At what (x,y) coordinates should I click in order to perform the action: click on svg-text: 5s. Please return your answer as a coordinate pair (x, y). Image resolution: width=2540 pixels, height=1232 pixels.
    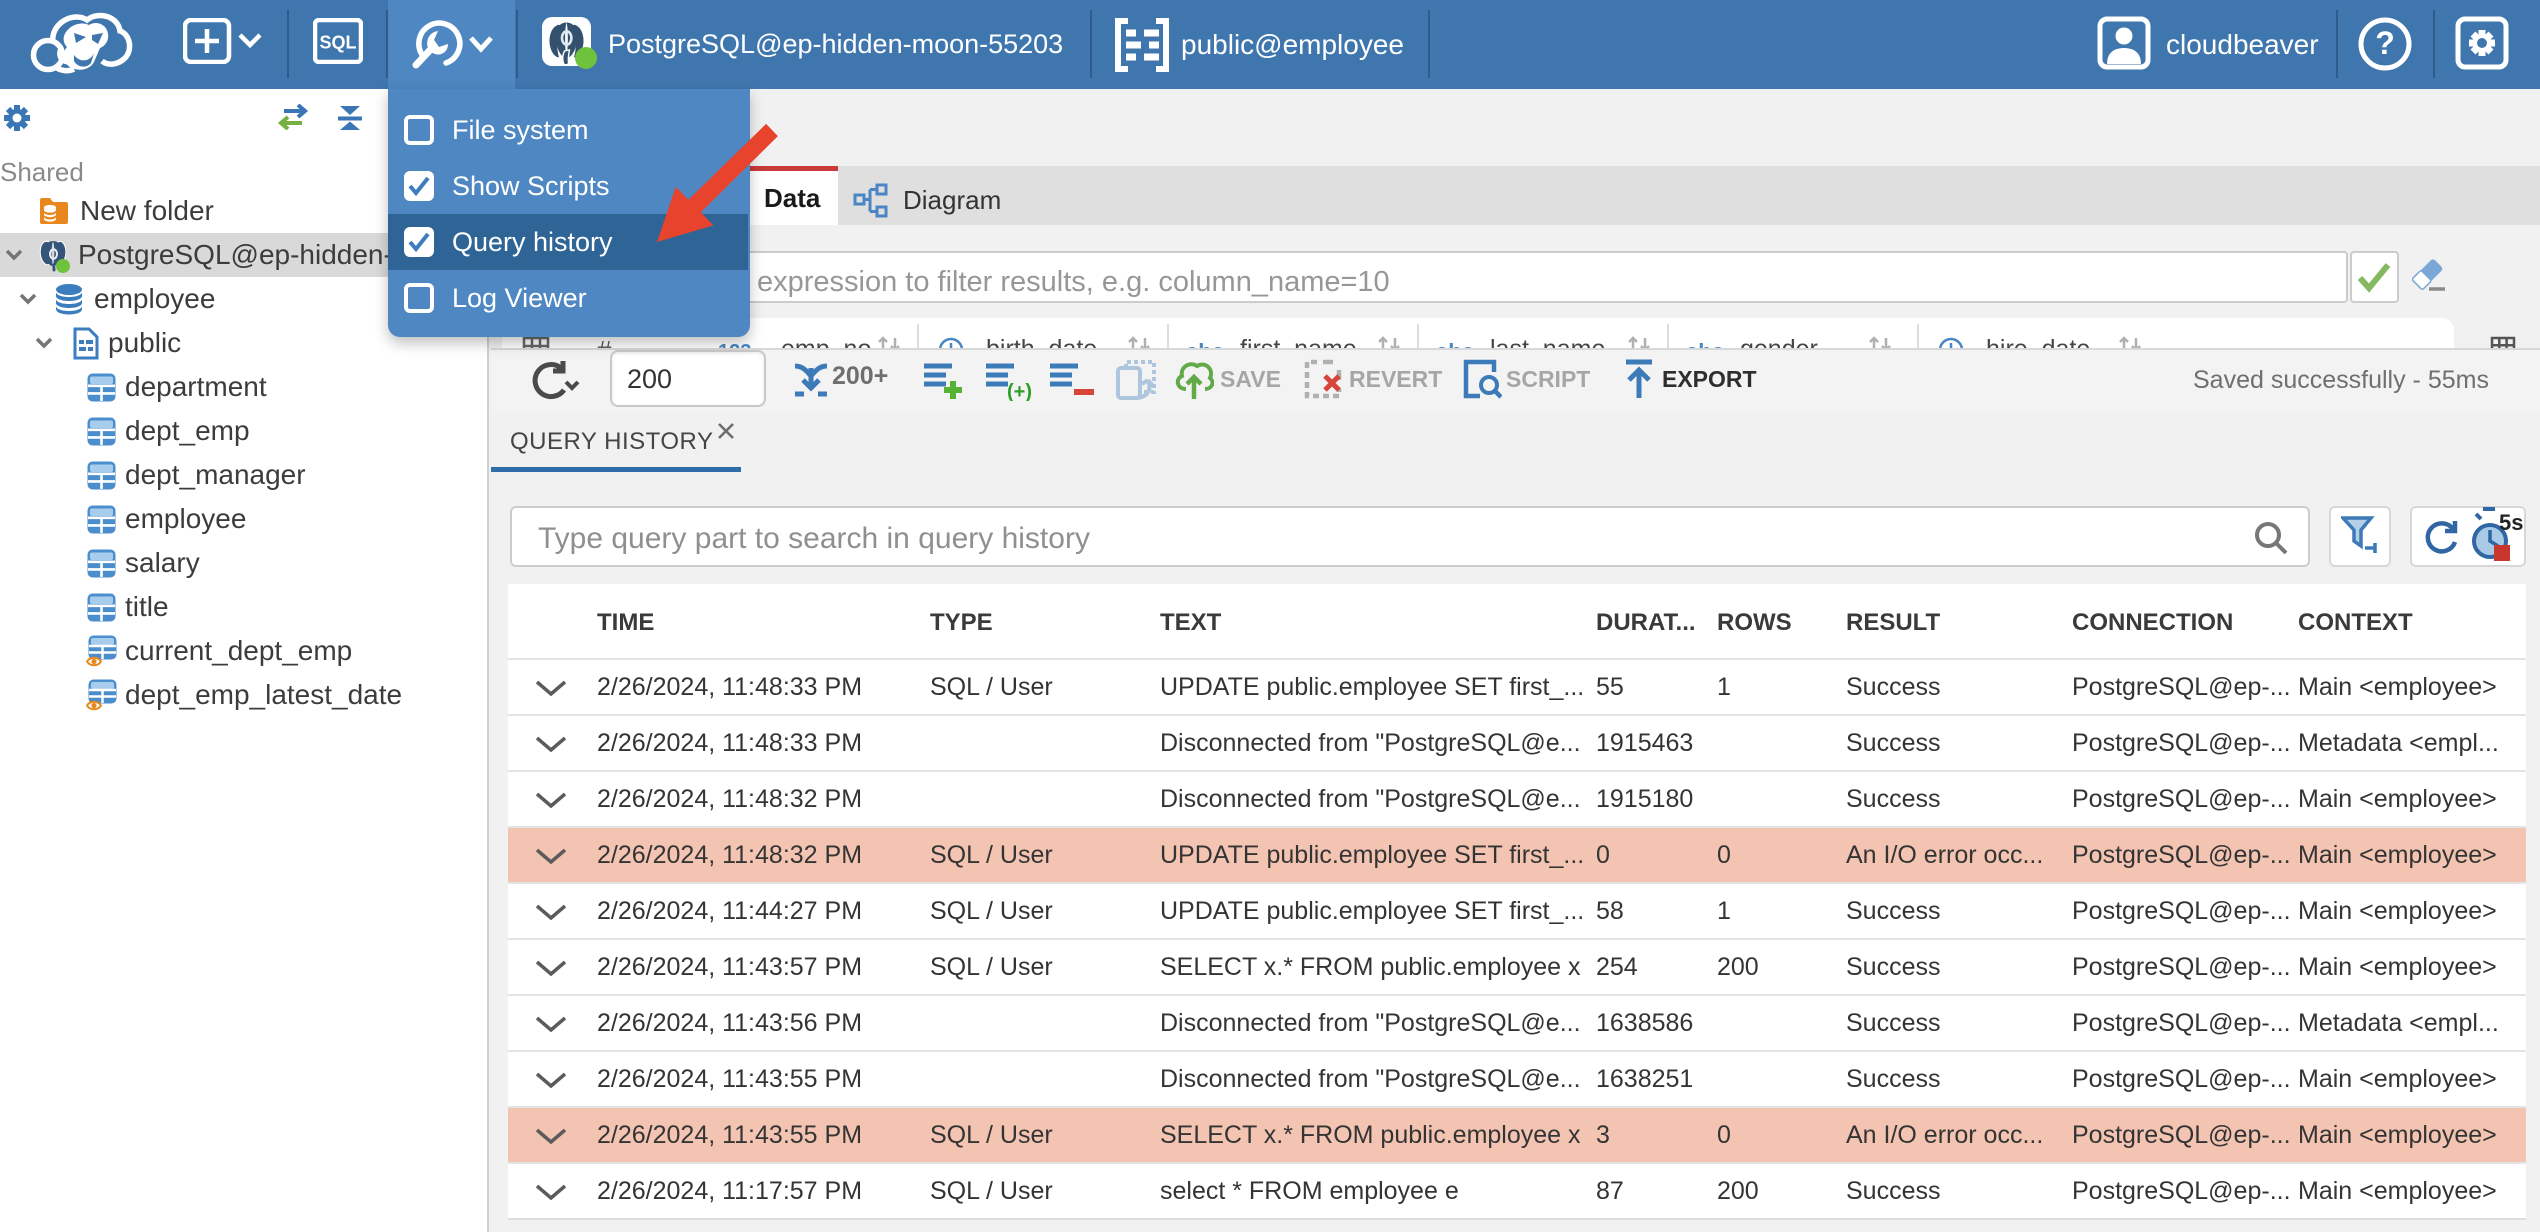
    Looking at the image, I should click on (2511, 522).